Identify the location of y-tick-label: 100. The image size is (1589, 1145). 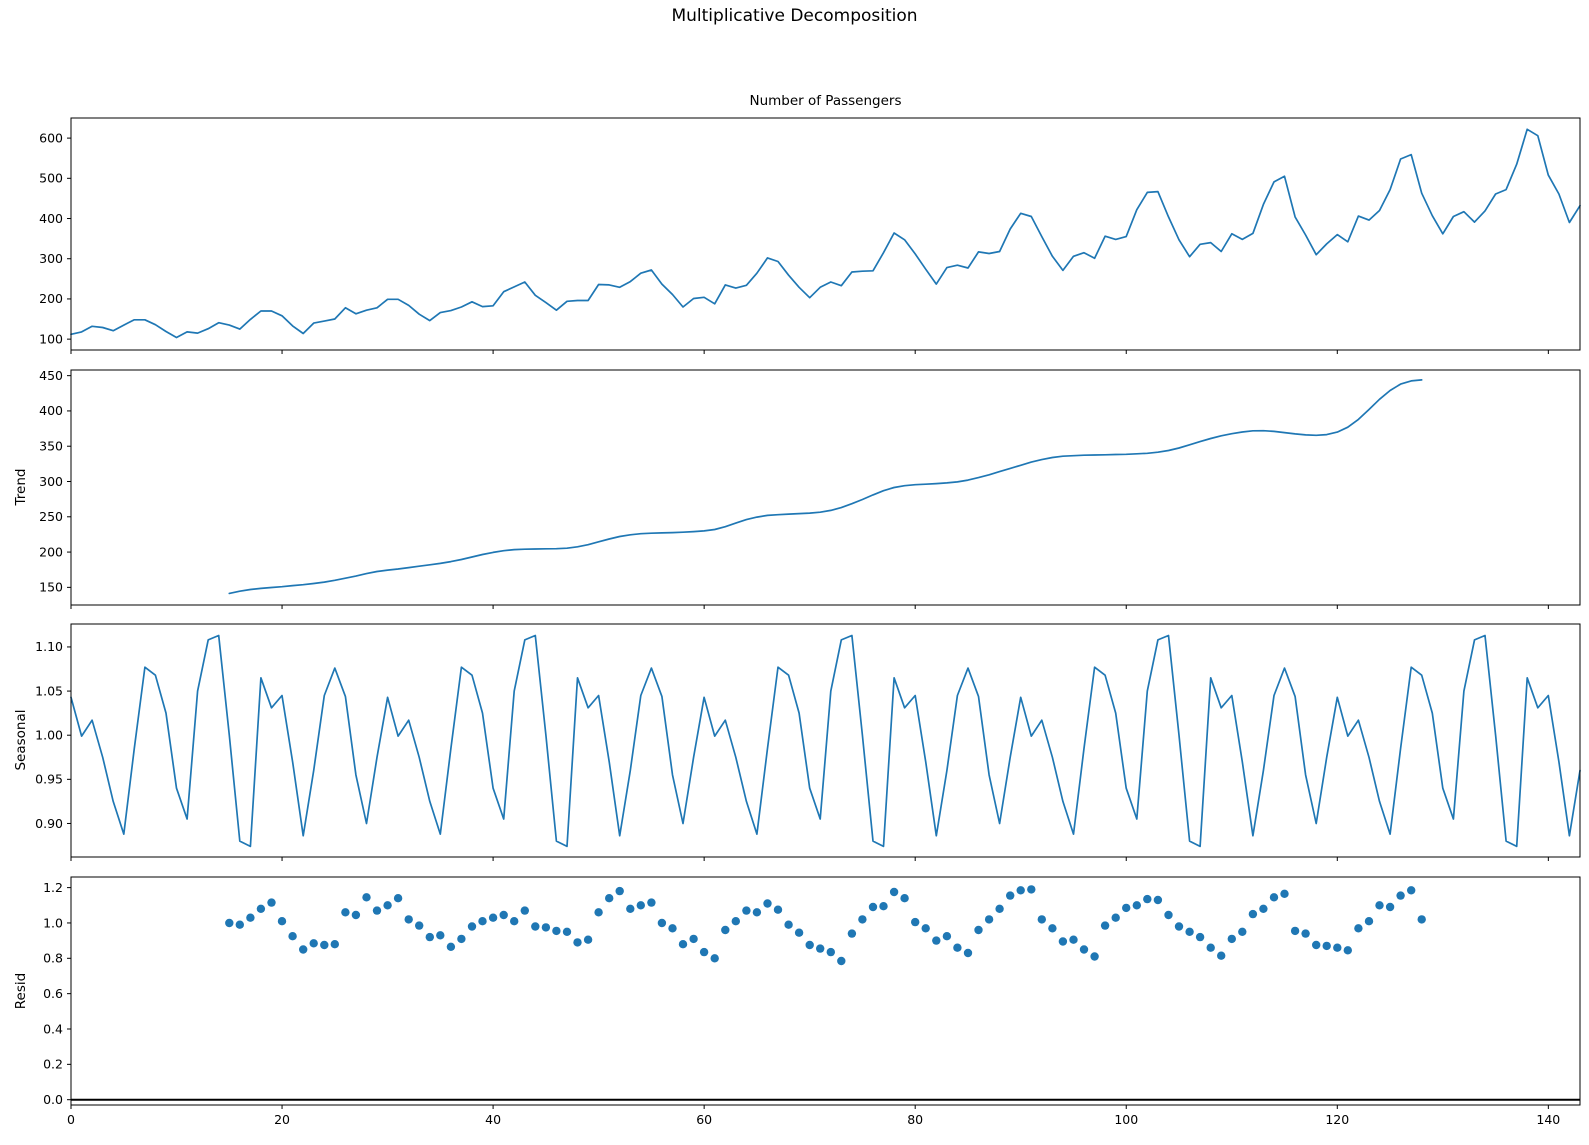
(51, 338).